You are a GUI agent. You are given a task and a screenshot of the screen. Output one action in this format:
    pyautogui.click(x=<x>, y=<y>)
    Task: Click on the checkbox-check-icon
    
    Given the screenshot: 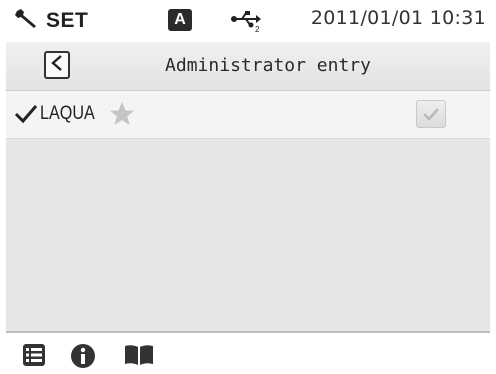 What is the action you would take?
    pyautogui.click(x=431, y=114)
    